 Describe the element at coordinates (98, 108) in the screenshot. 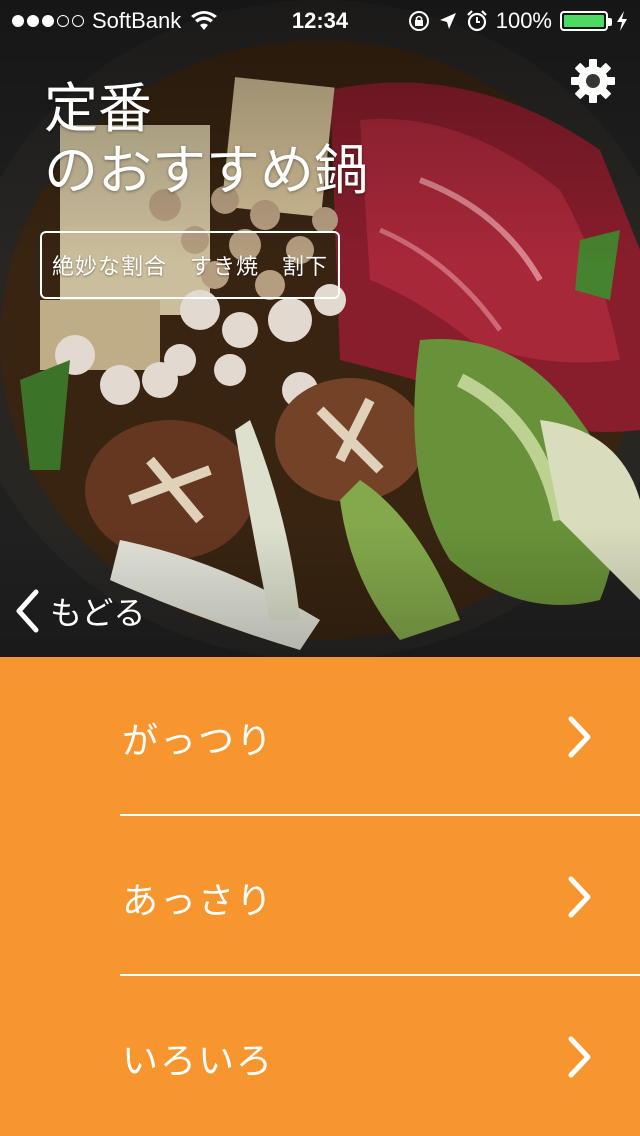

I see `title-line-1: 定番` at that location.